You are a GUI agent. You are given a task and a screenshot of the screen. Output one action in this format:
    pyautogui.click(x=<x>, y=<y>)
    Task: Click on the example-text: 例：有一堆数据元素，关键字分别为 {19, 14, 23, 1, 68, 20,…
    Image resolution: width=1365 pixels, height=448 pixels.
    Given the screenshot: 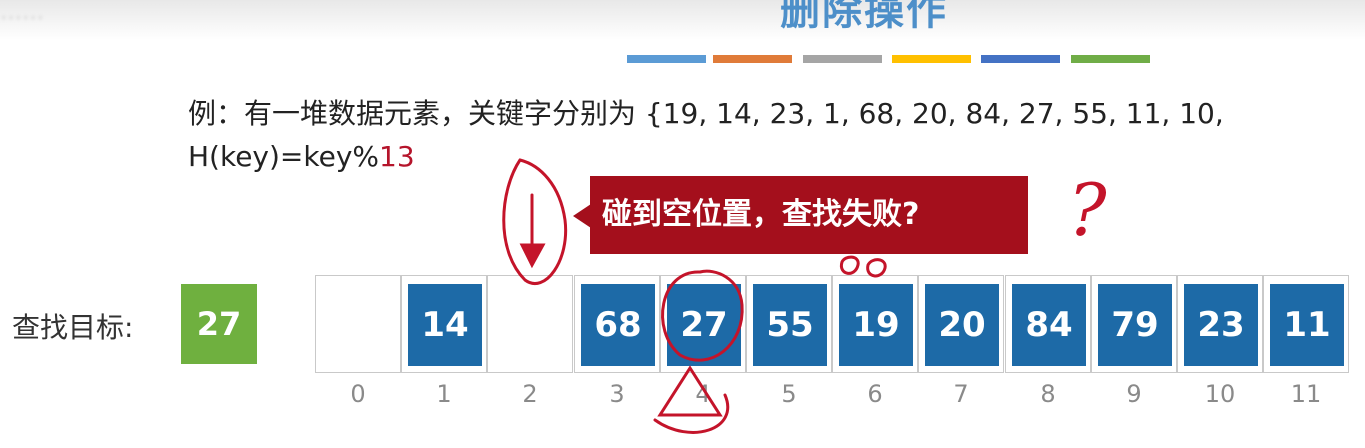 What is the action you would take?
    pyautogui.click(x=706, y=113)
    